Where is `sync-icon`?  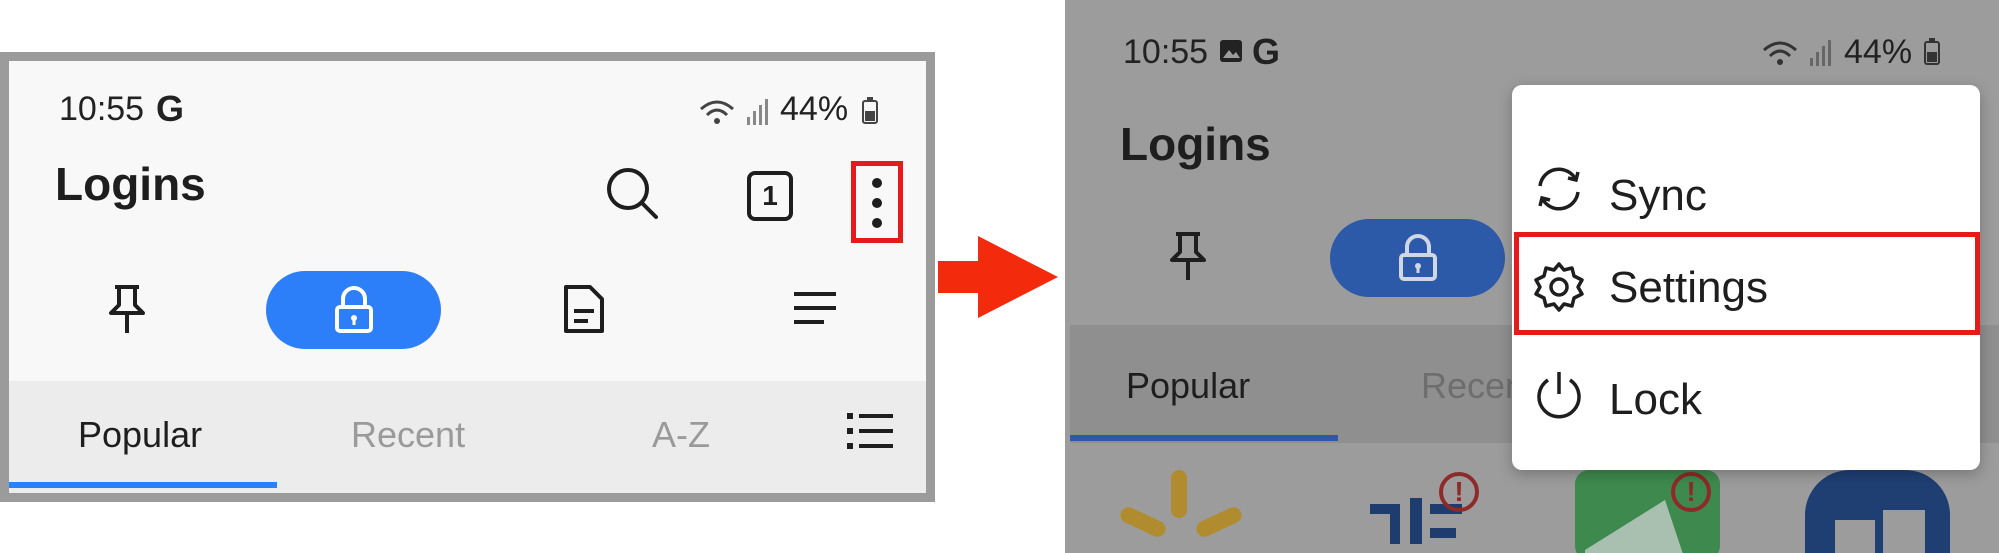
sync-icon is located at coordinates (1559, 189).